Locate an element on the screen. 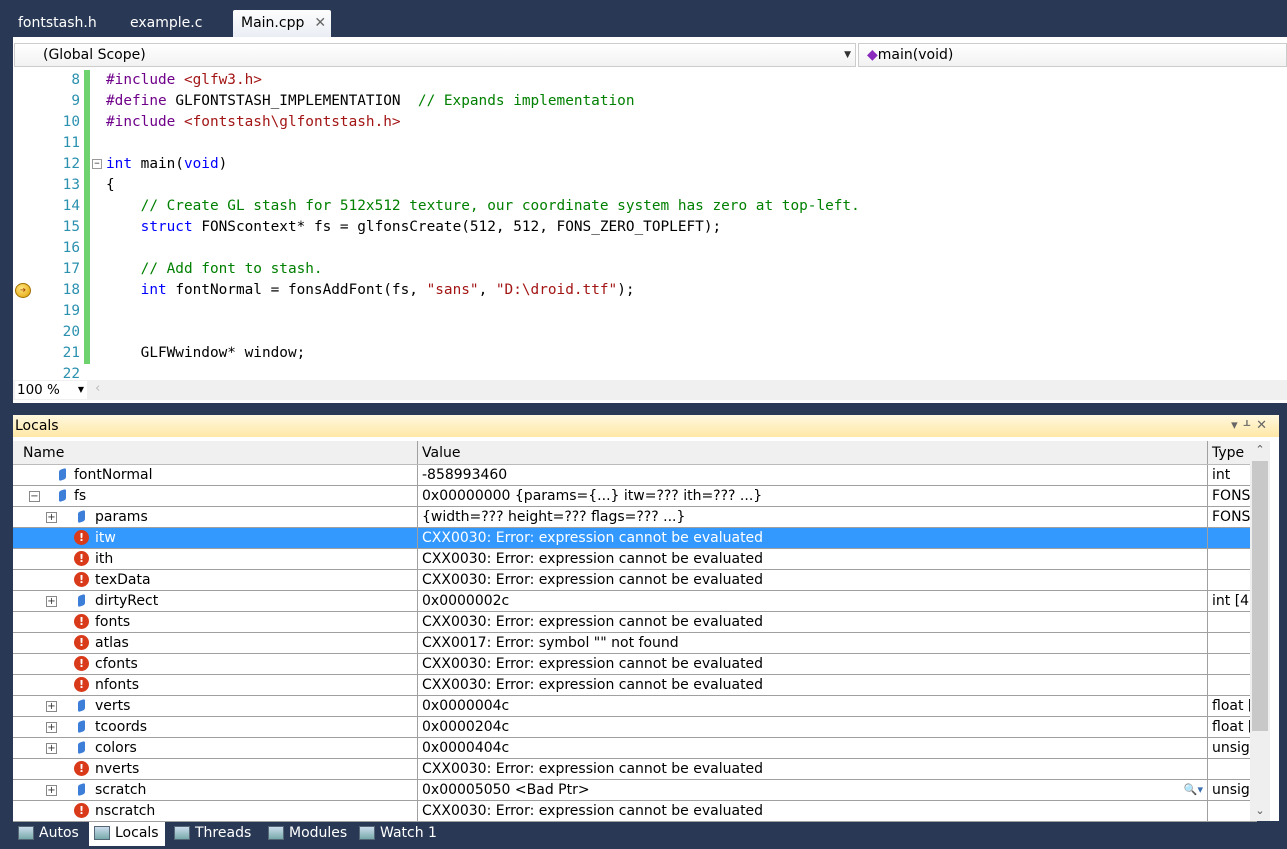  scroll-up-icon: ⌃ is located at coordinates (1260, 449).